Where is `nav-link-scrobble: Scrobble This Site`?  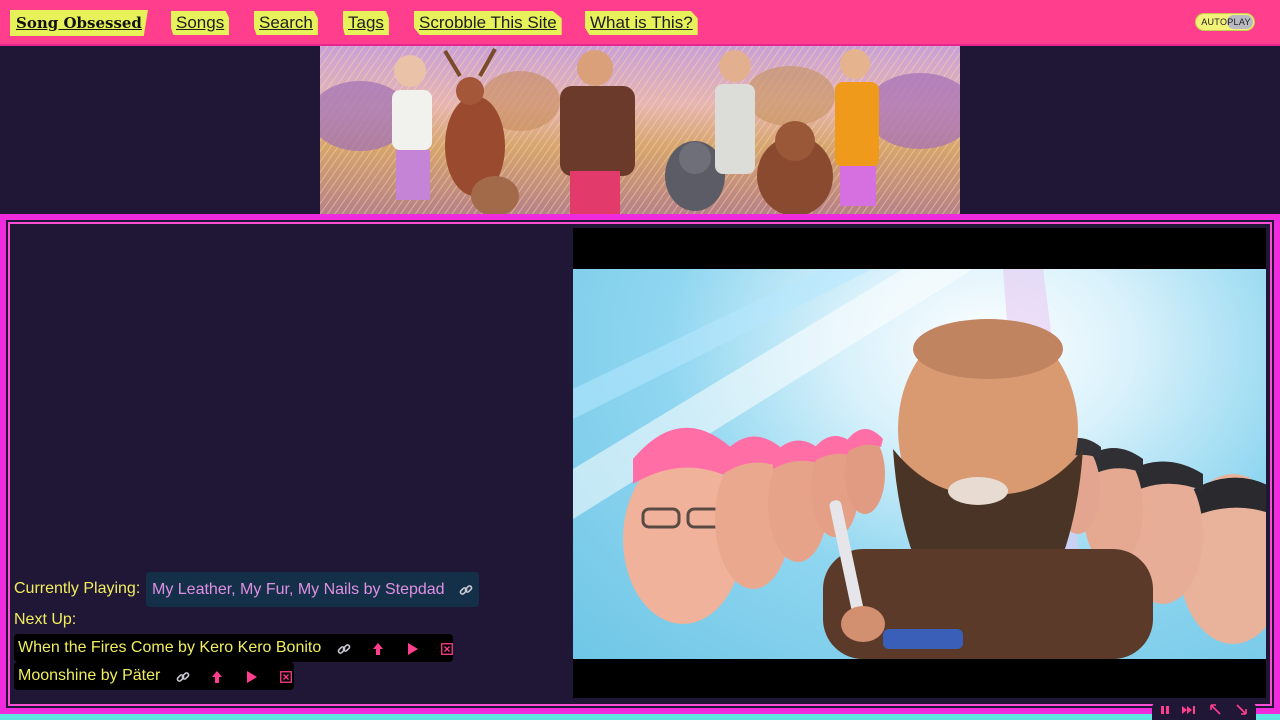
nav-link-scrobble: Scrobble This Site is located at coordinates (488, 23).